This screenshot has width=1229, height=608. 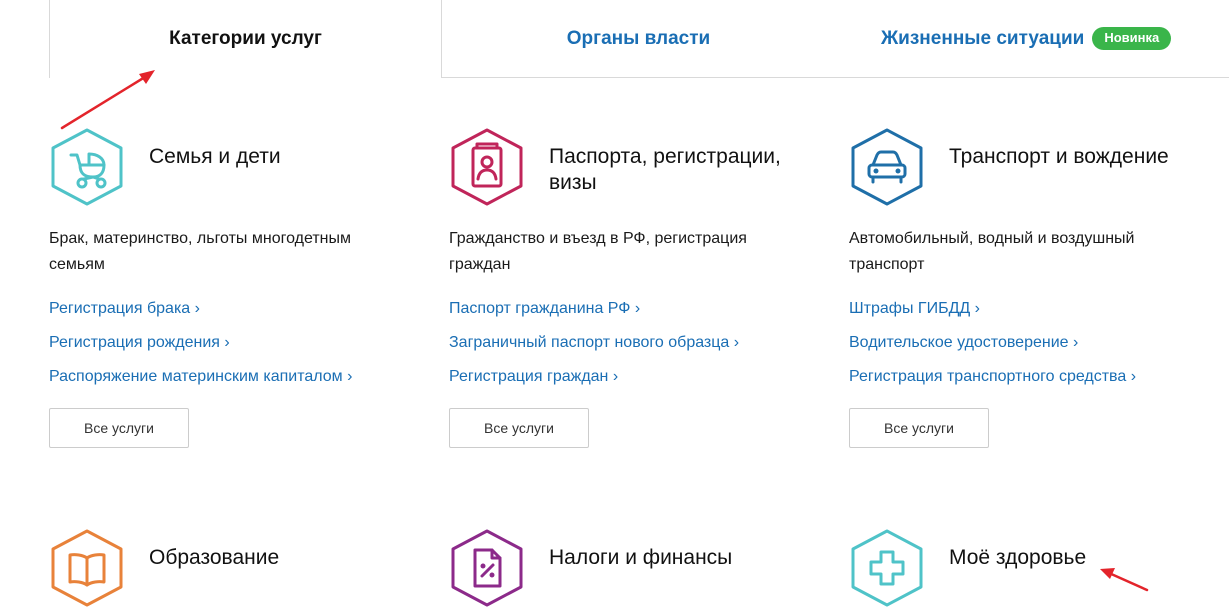 I want to click on card-title: Паспорта, регистрации, визы, so click(x=684, y=170).